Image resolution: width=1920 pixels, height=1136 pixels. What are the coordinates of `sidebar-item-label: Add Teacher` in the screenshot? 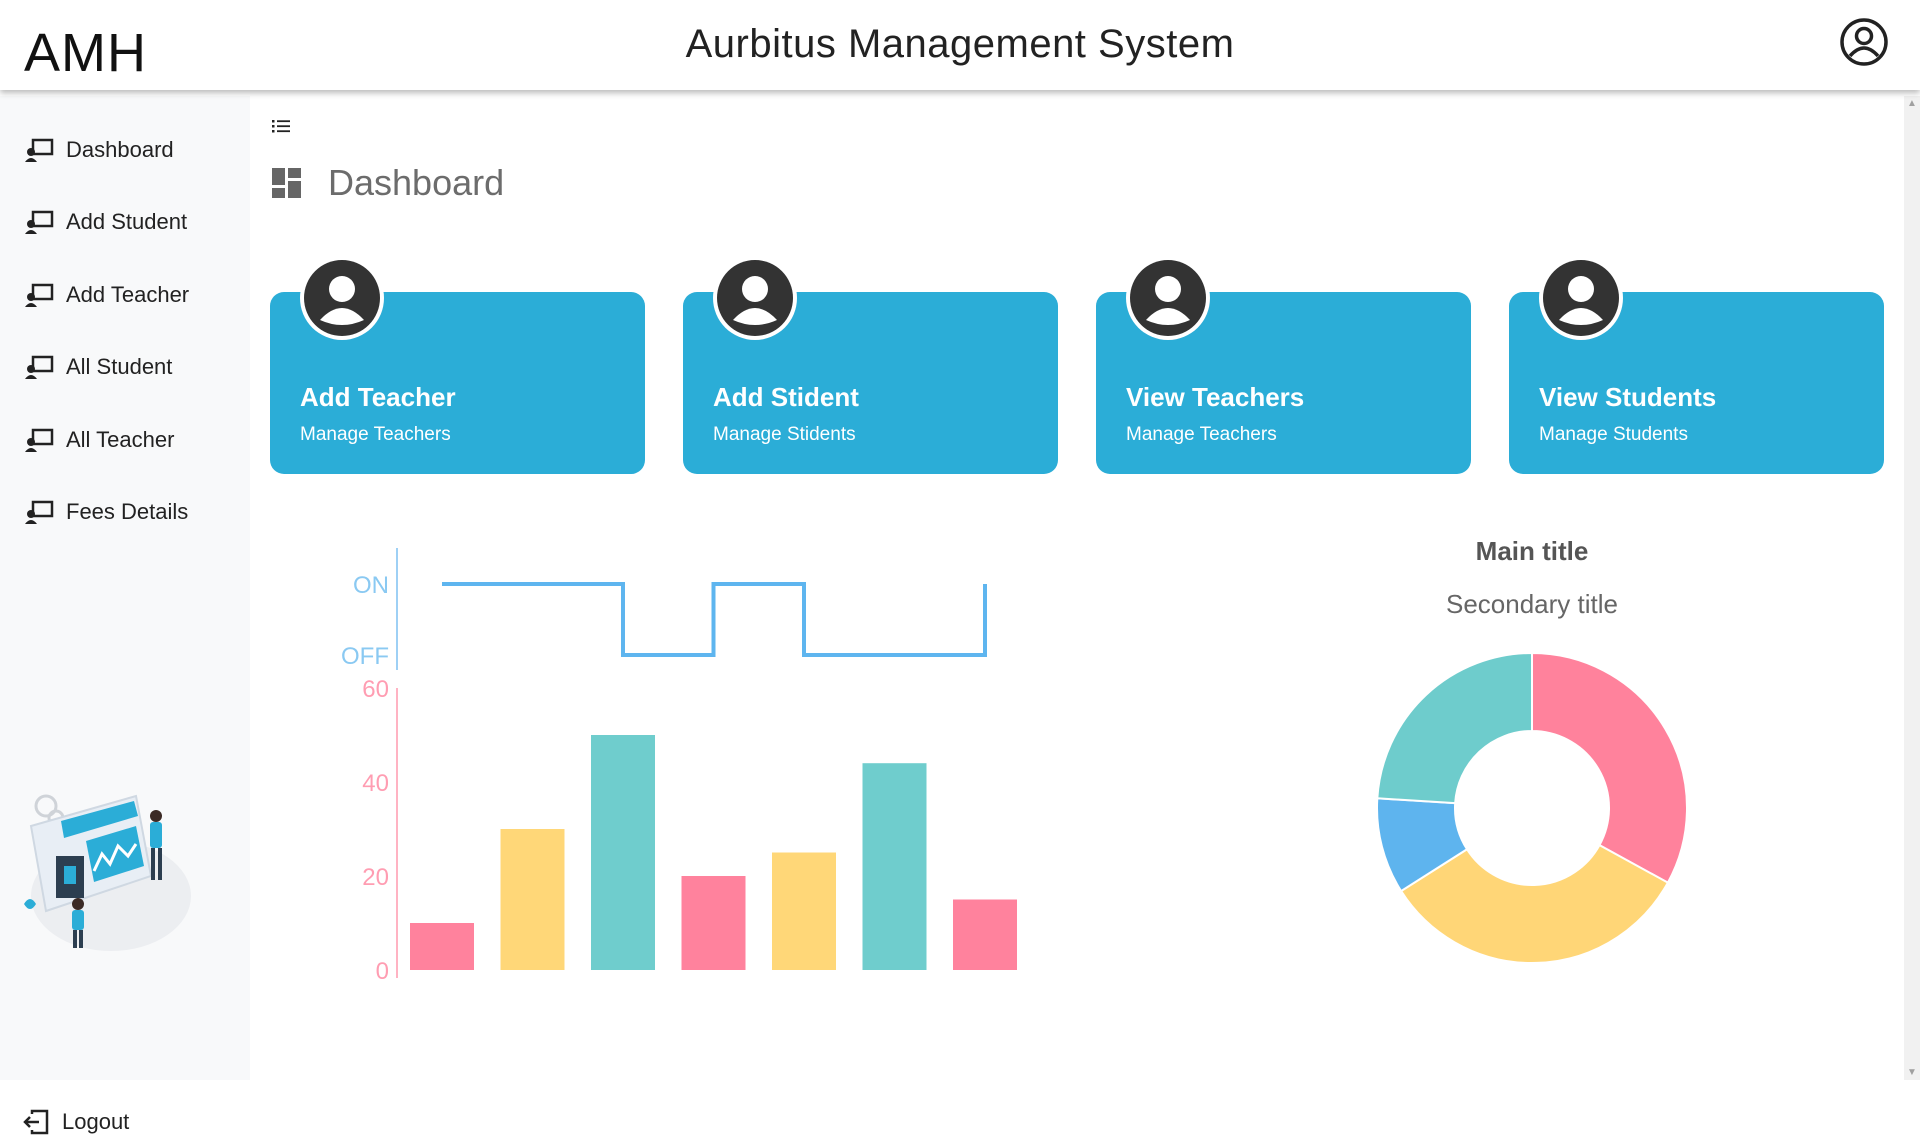 It's located at (128, 294).